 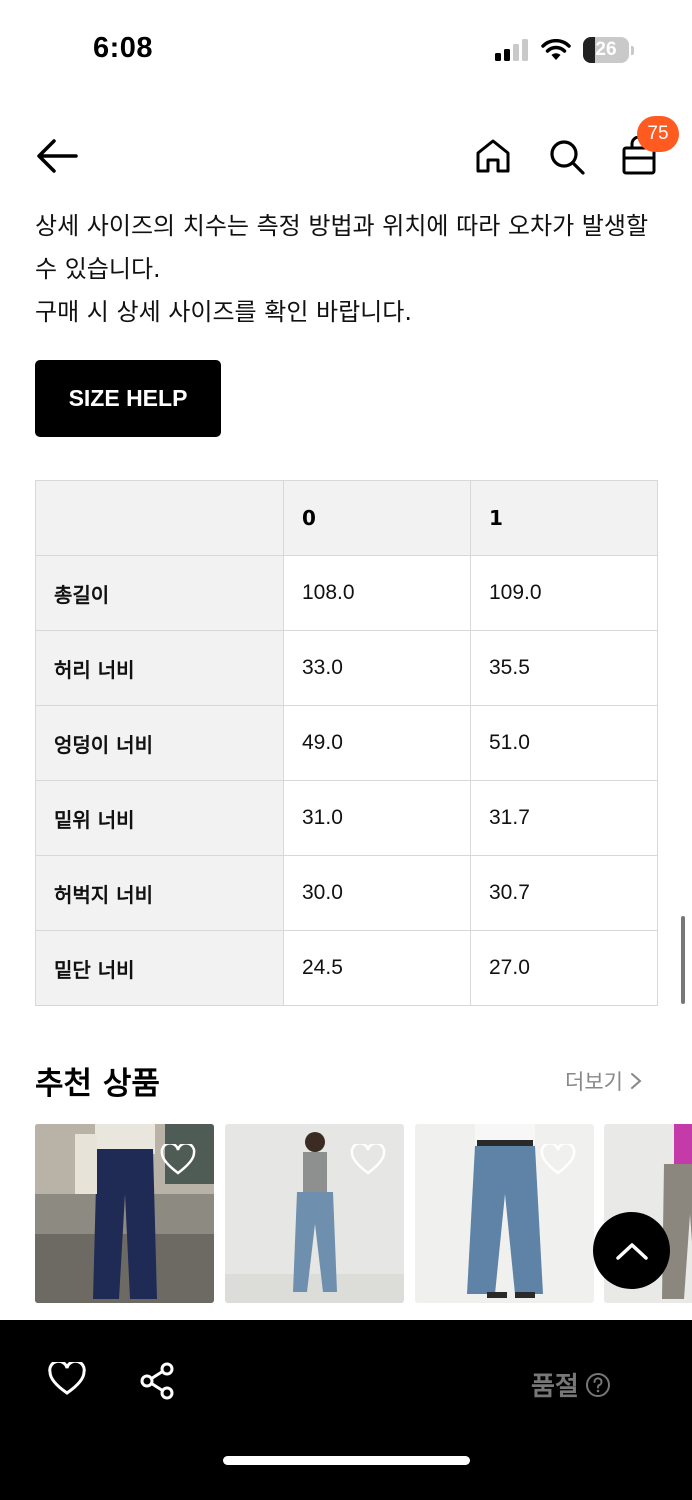 I want to click on table-row: 허리 너비 33.0 35.5, so click(x=346, y=668).